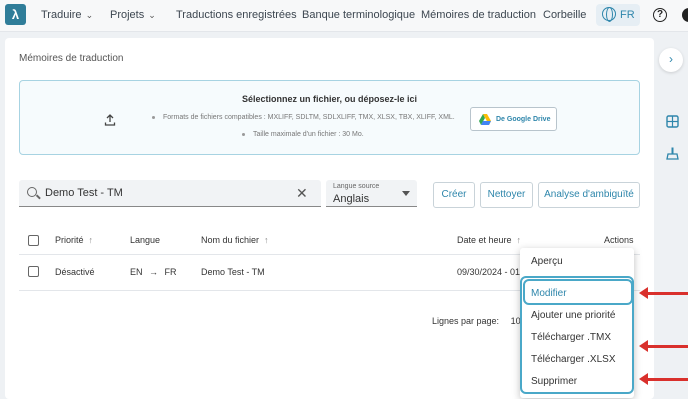  I want to click on column-language: Langue, so click(145, 240).